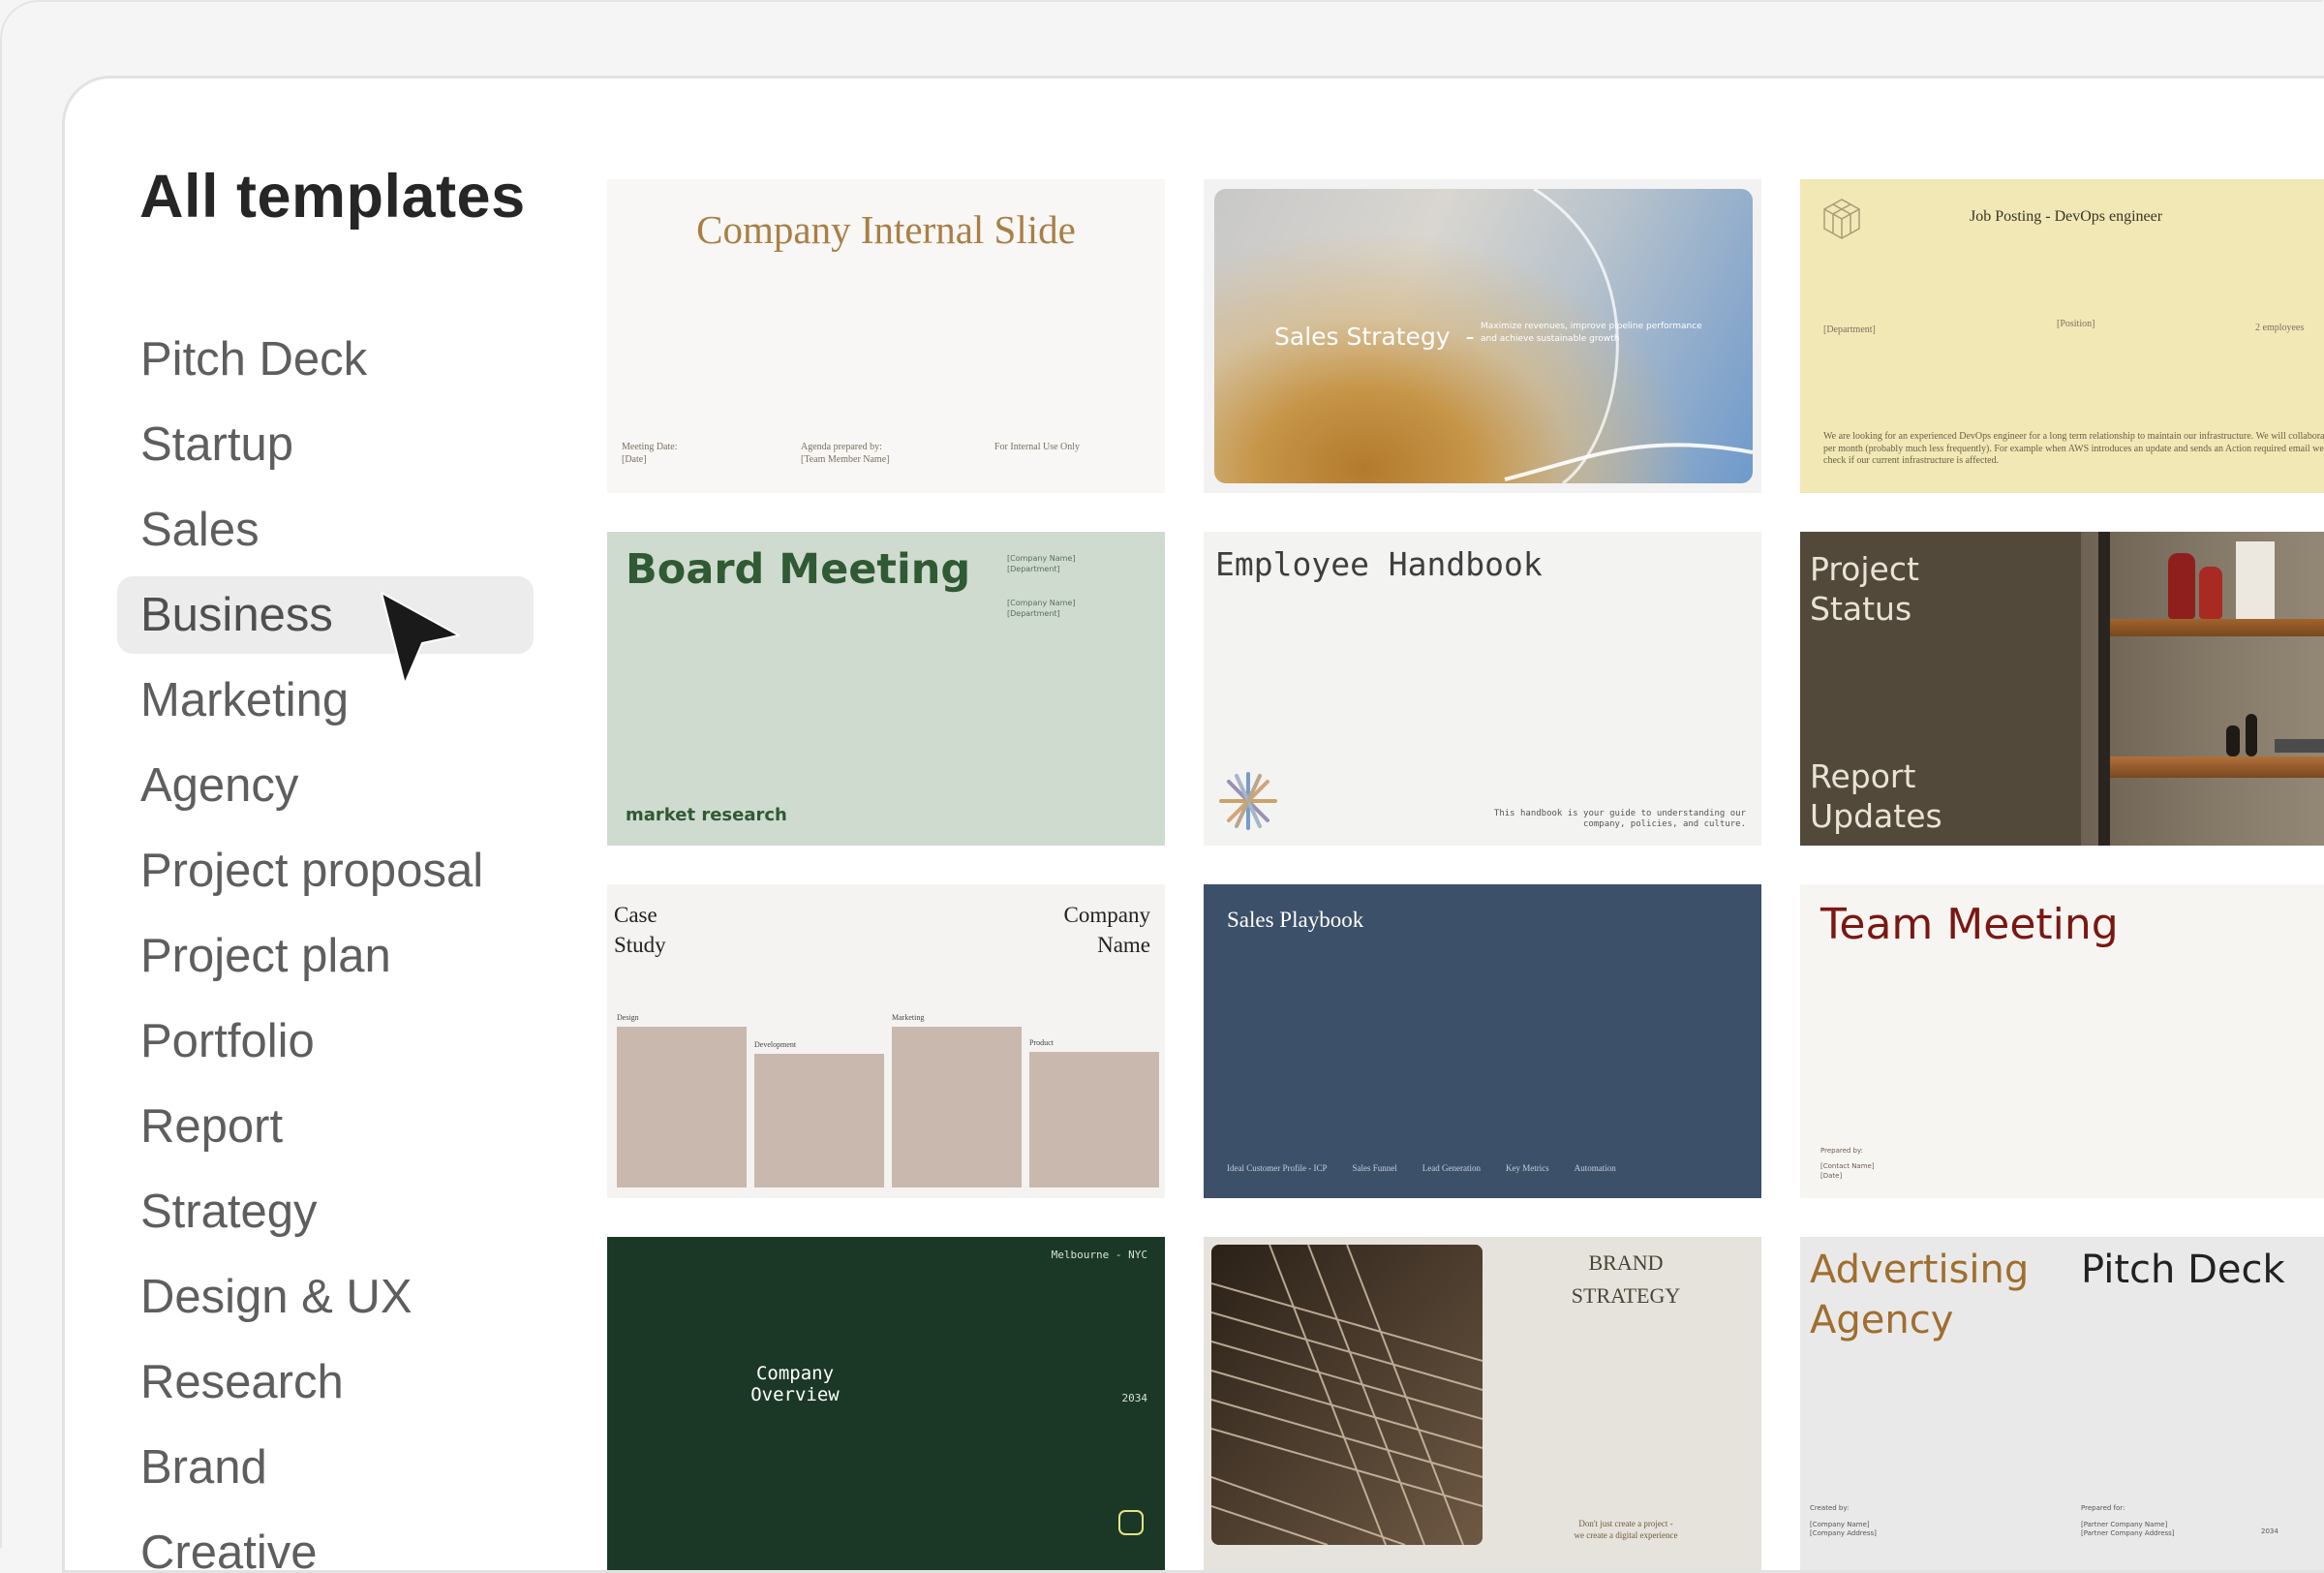 The height and width of the screenshot is (1573, 2324). What do you see at coordinates (1034, 613) in the screenshot?
I see `department-2: [Department]` at bounding box center [1034, 613].